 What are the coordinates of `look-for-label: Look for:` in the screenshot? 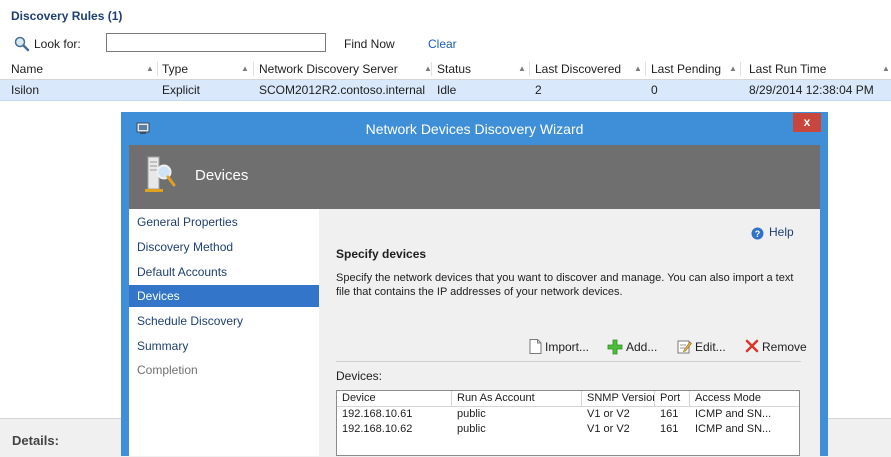 It's located at (57, 44).